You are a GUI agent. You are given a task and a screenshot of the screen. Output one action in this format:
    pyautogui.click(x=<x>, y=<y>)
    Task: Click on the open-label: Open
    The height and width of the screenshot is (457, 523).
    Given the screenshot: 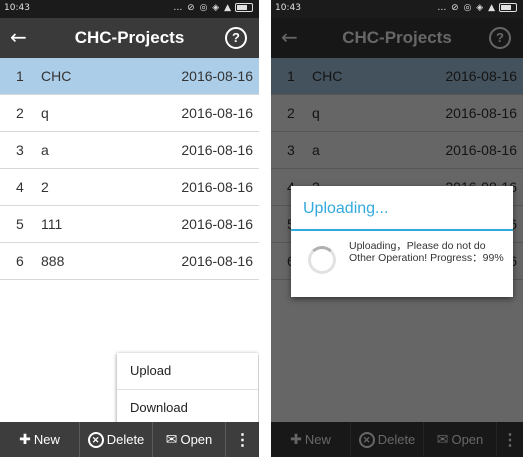 What is the action you would take?
    pyautogui.click(x=196, y=439)
    